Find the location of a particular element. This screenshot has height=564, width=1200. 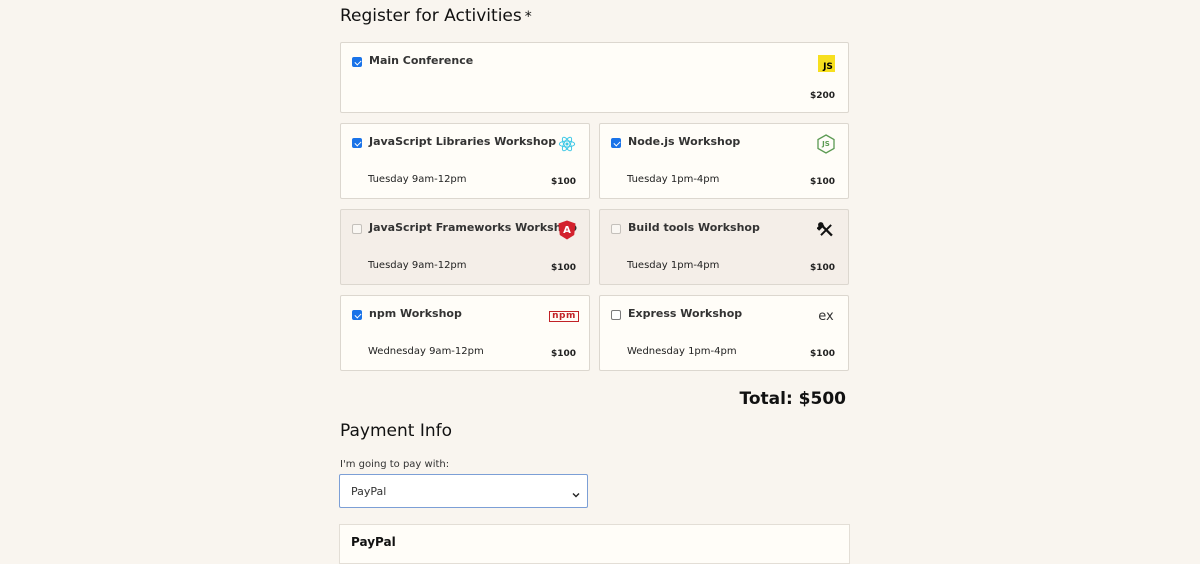

activity-name: JavaScript Libraries Workshop is located at coordinates (463, 141).